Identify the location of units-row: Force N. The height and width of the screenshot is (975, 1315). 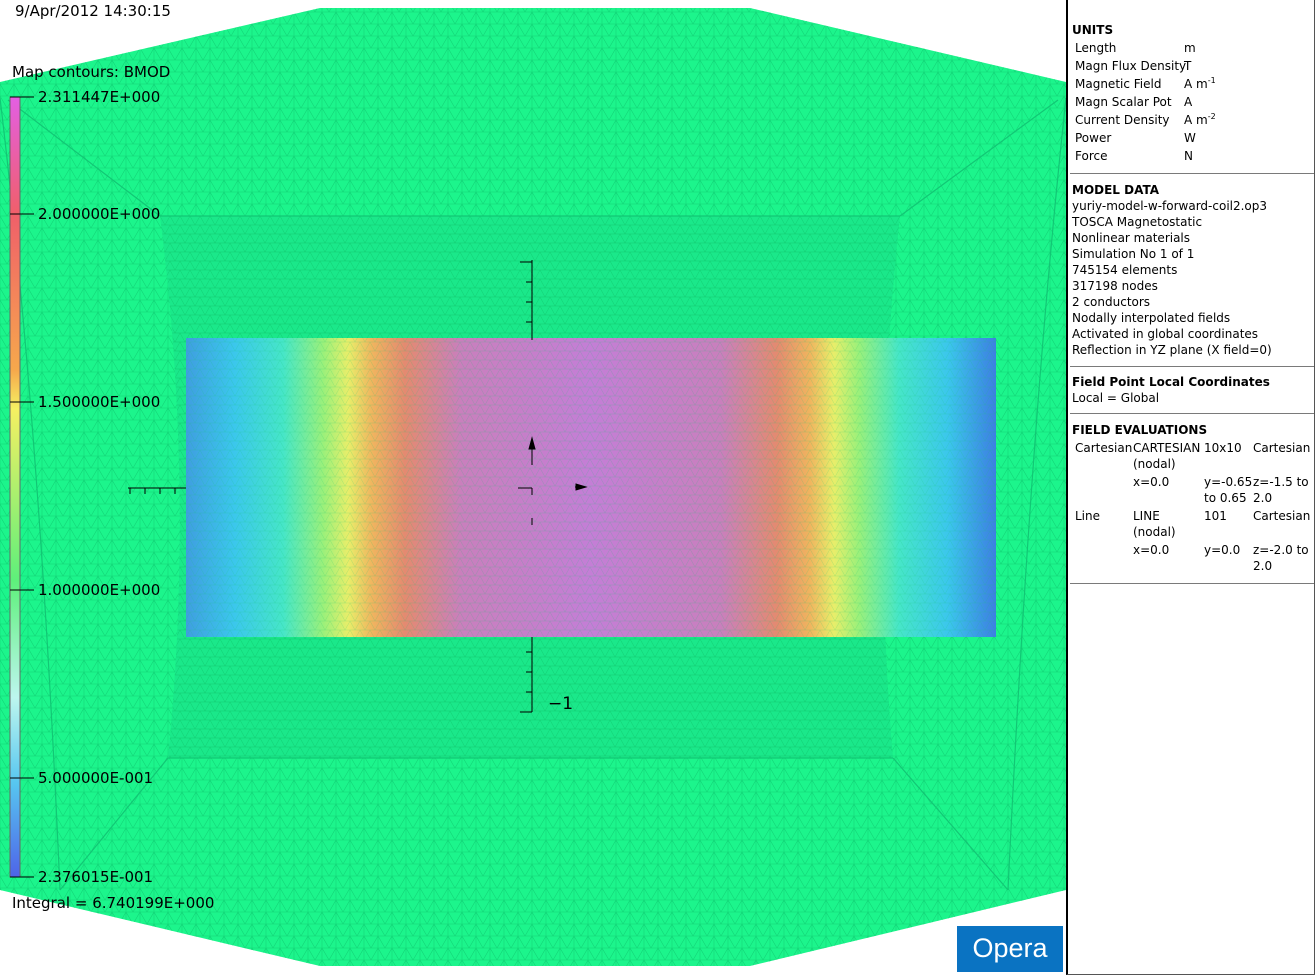
(1134, 156).